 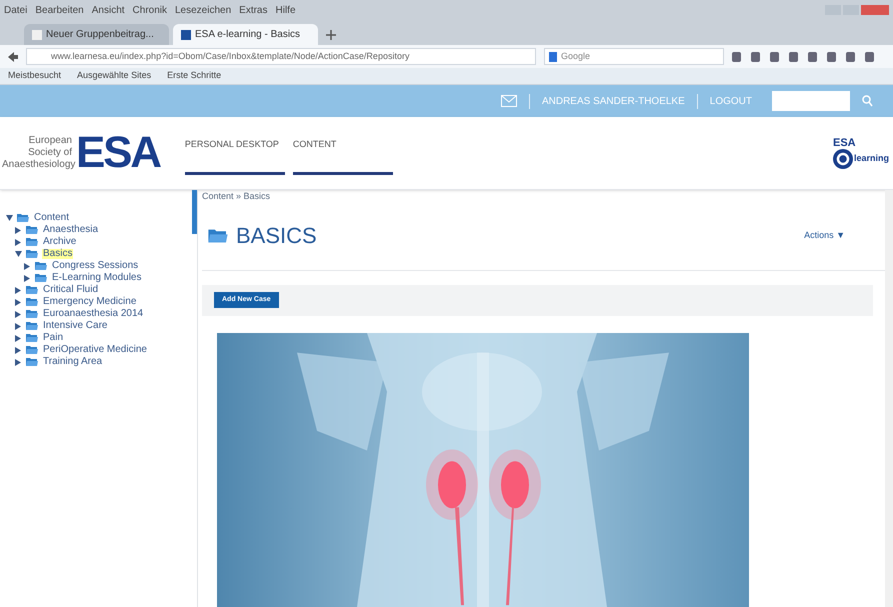 I want to click on tree-item: Euroanaesthesia 2014, so click(x=93, y=314).